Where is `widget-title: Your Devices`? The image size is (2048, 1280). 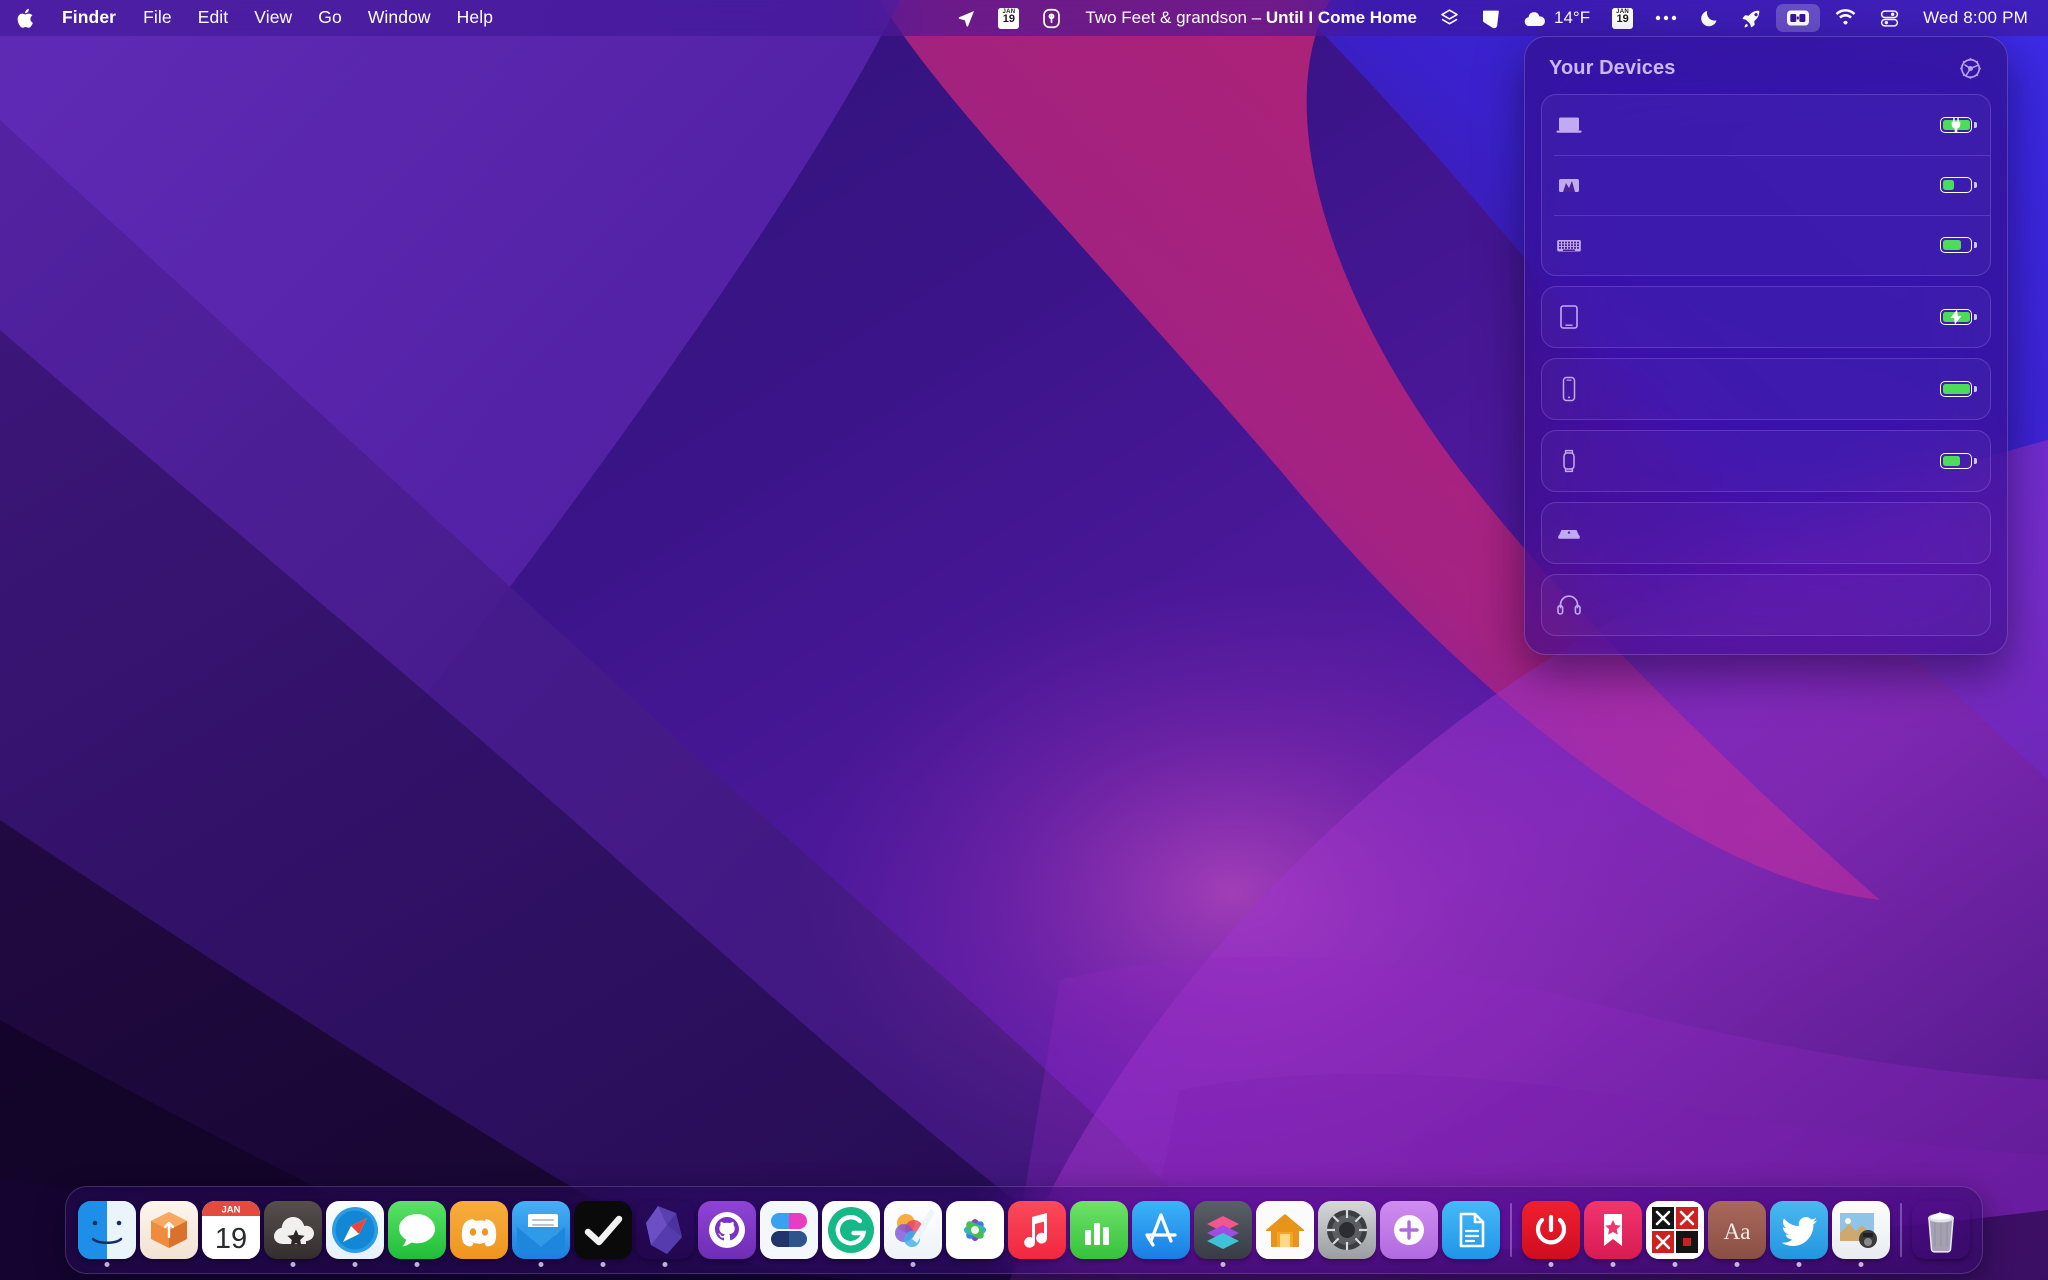 widget-title: Your Devices is located at coordinates (1612, 68).